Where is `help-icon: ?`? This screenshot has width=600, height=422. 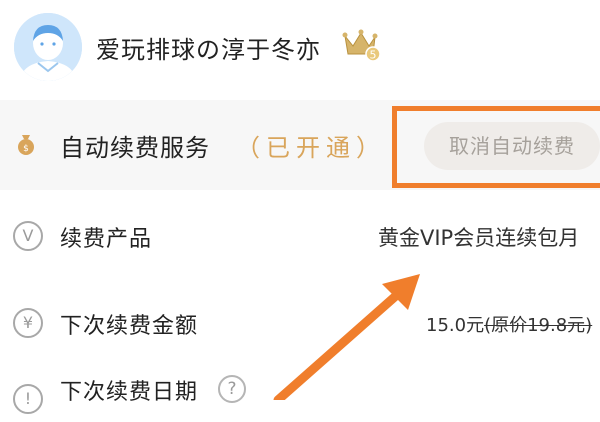
help-icon: ? is located at coordinates (232, 389).